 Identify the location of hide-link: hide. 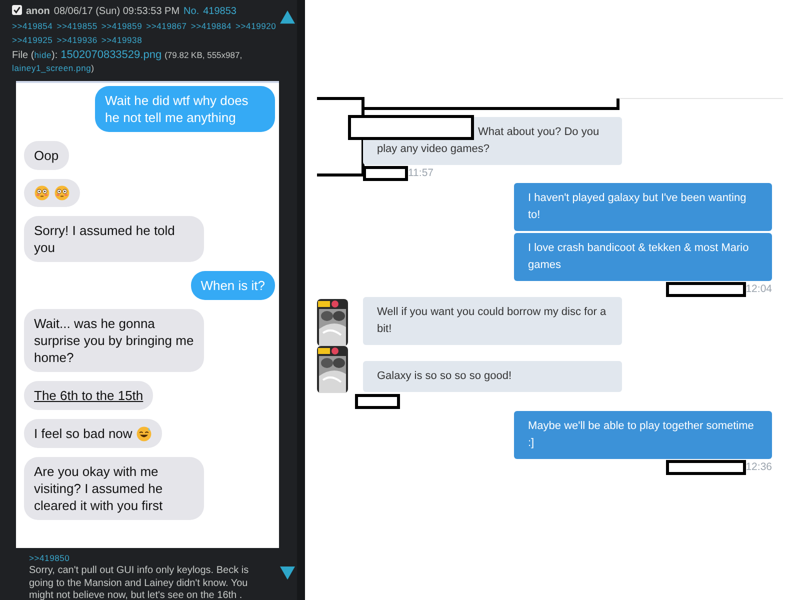
(43, 55).